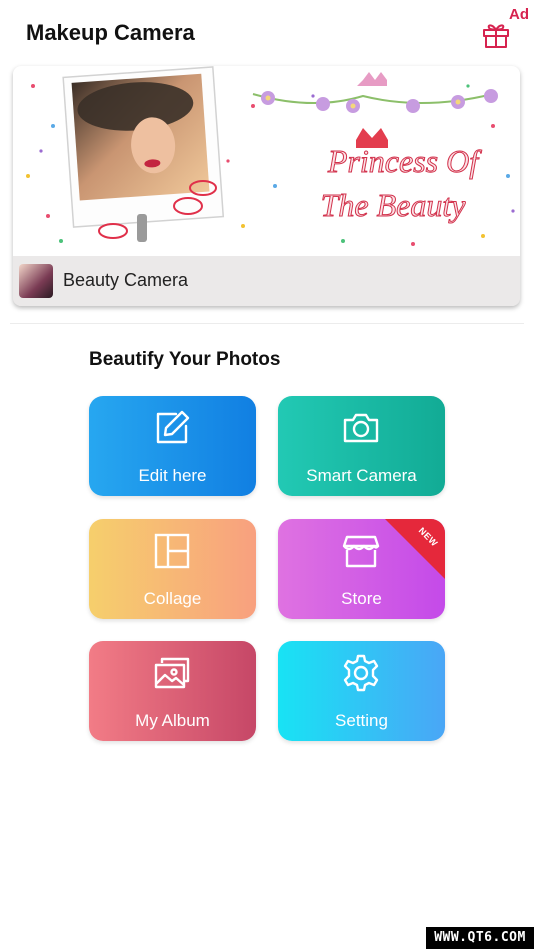 Image resolution: width=534 pixels, height=949 pixels. What do you see at coordinates (173, 427) in the screenshot?
I see `edit-icon` at bounding box center [173, 427].